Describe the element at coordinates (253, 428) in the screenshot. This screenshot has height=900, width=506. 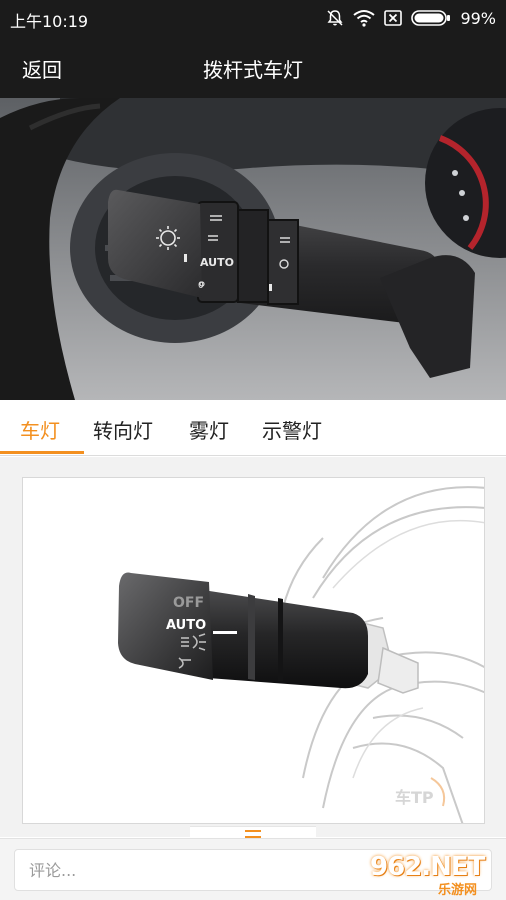
I see `tab-bar: 车灯 转向灯 雾灯 示警灯` at that location.